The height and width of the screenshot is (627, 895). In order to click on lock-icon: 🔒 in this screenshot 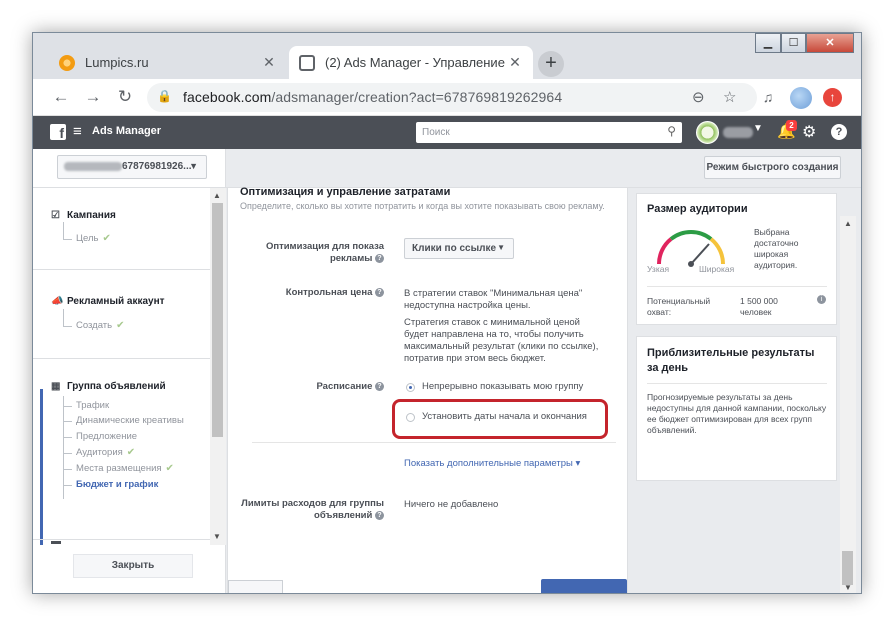, I will do `click(164, 96)`.